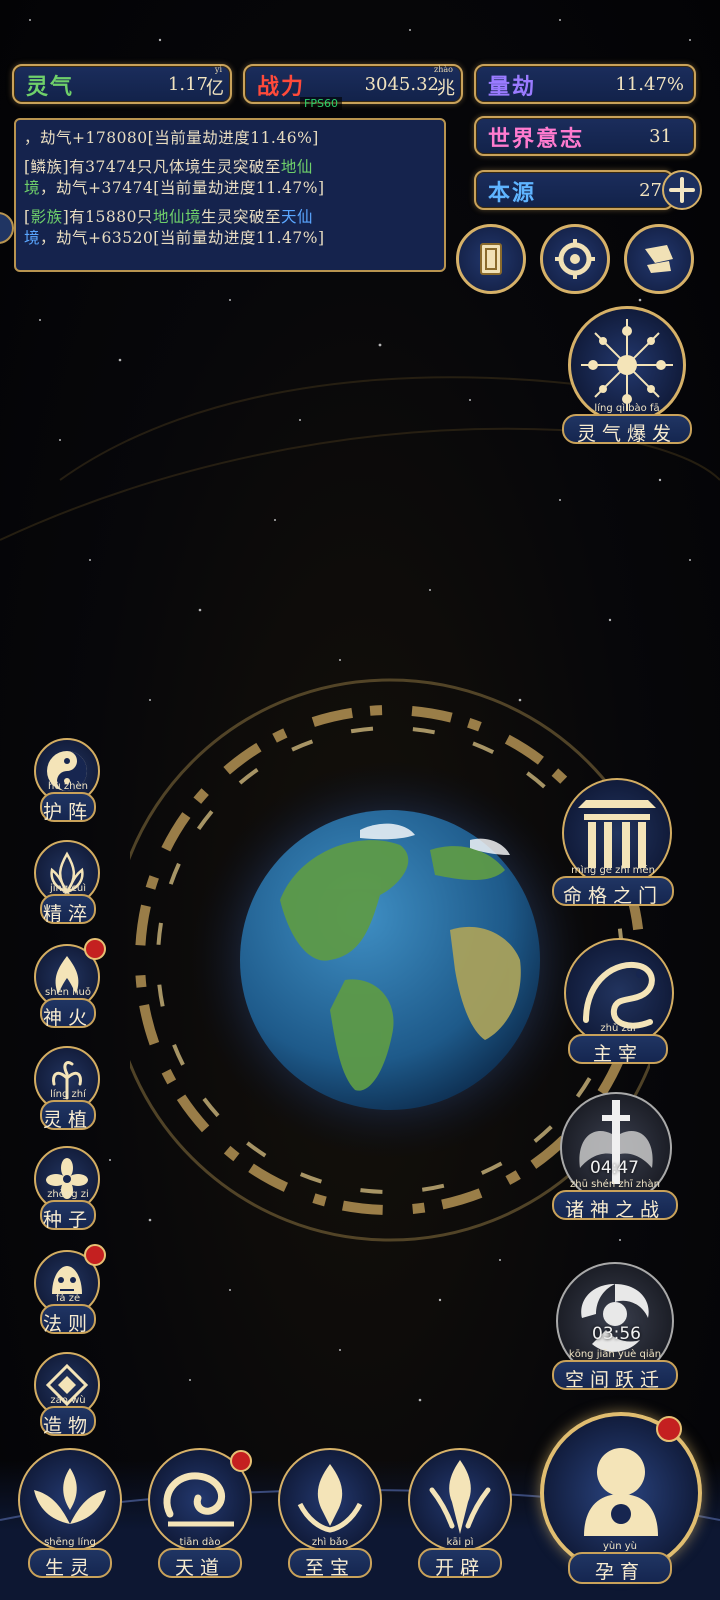 The height and width of the screenshot is (1600, 720). I want to click on shen-huo-button: shén huǒ 神火, so click(66, 988).